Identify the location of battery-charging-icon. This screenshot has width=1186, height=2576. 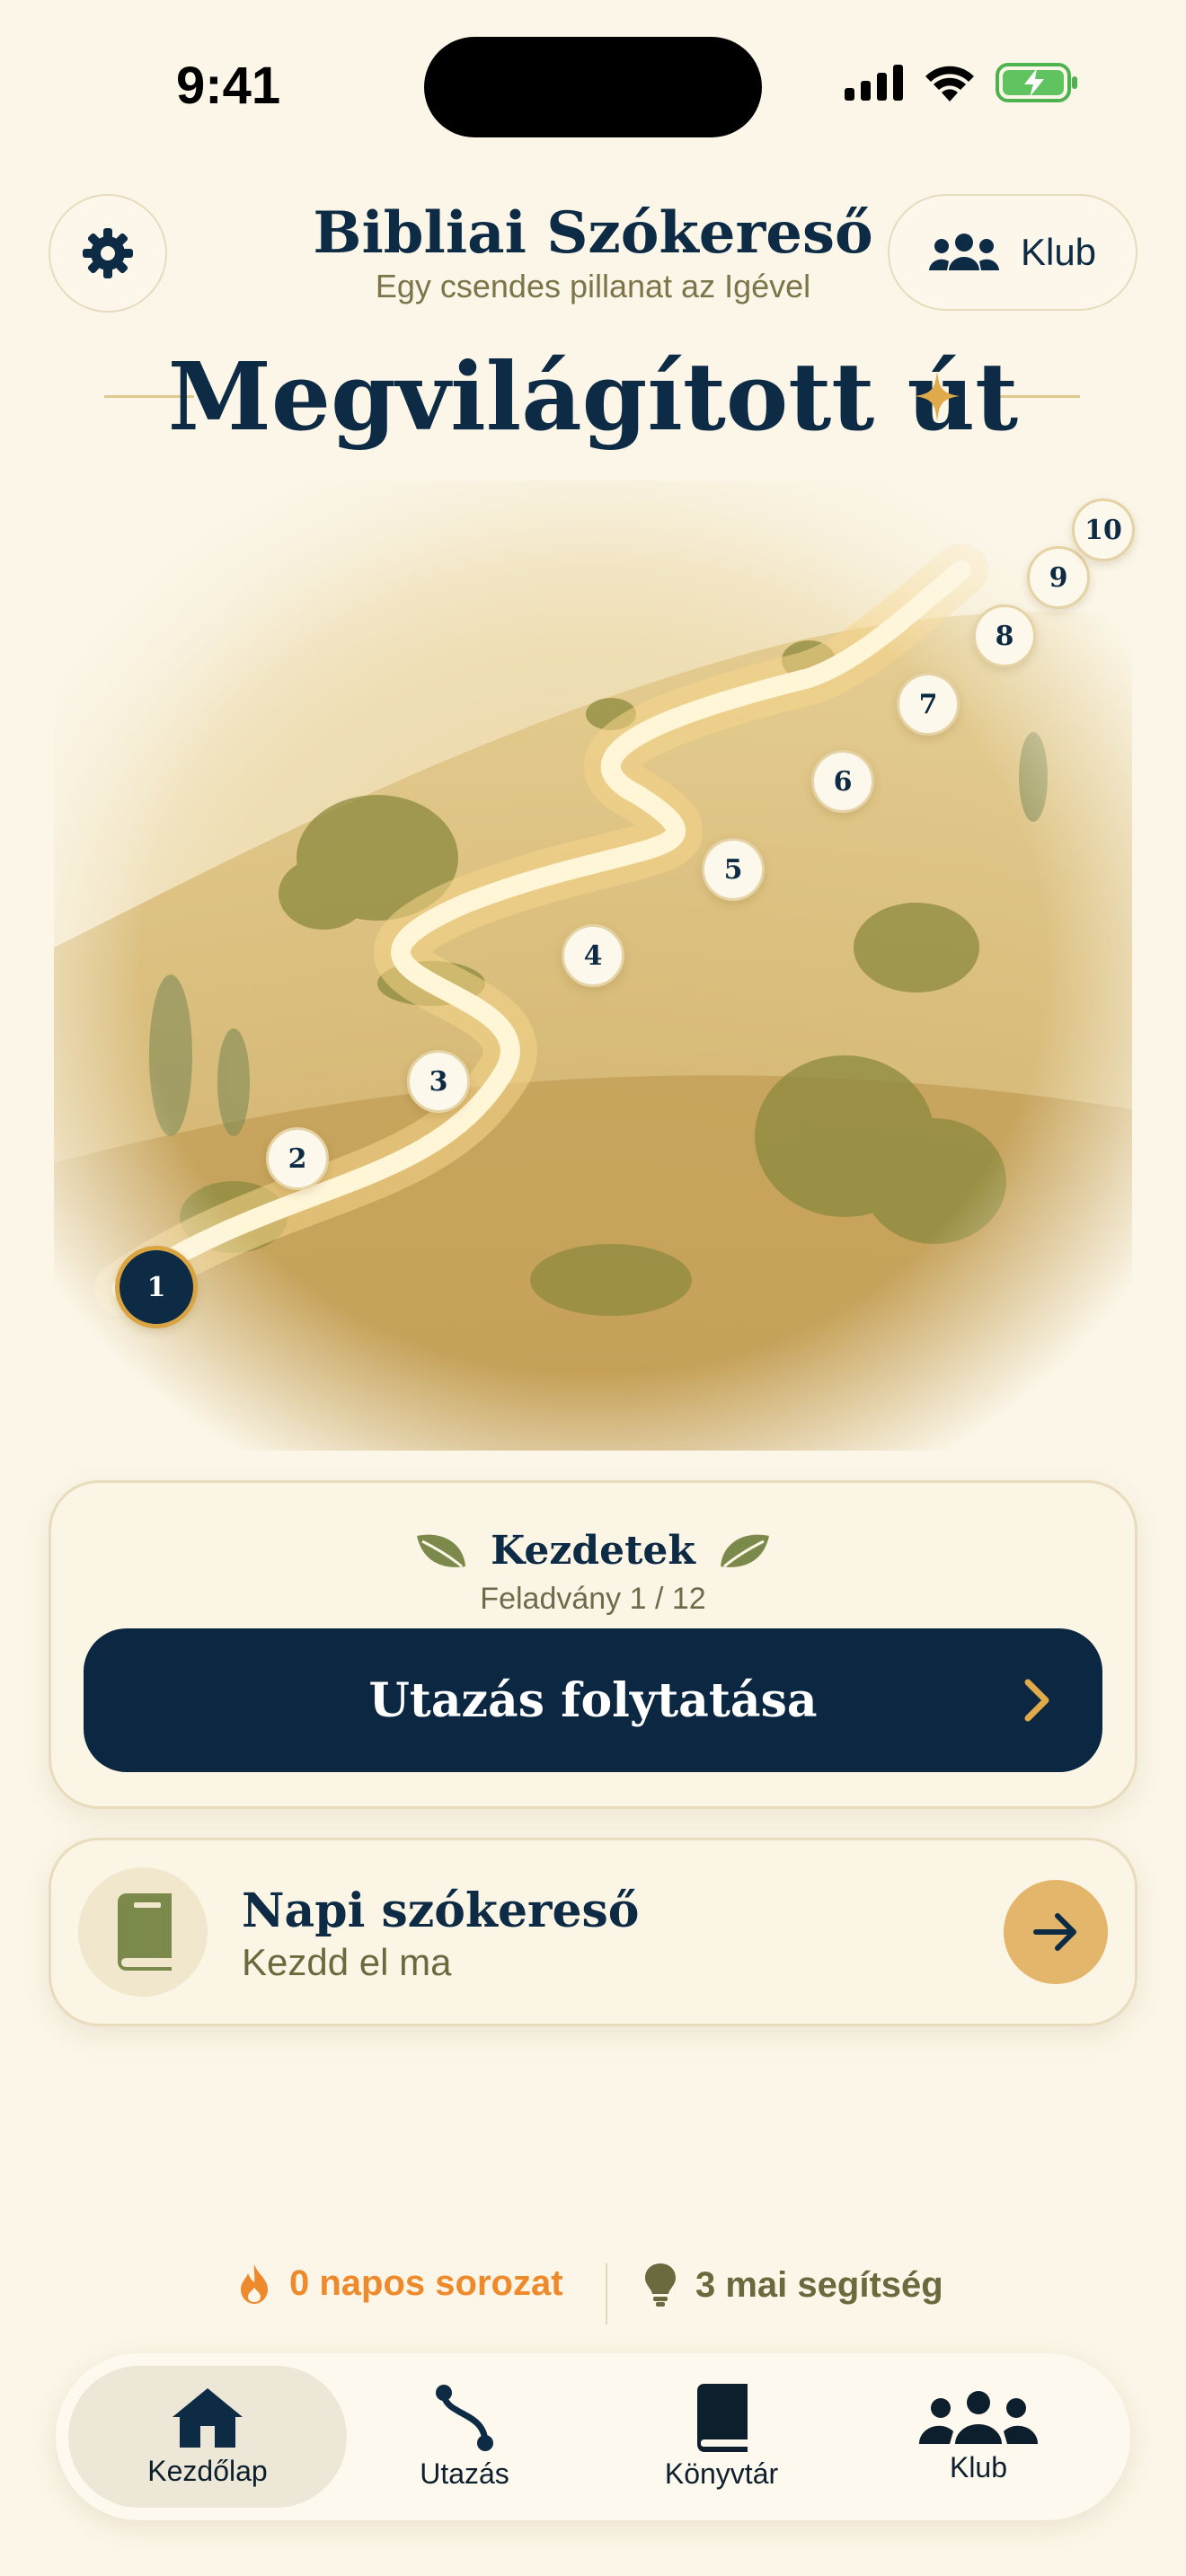
(1036, 82).